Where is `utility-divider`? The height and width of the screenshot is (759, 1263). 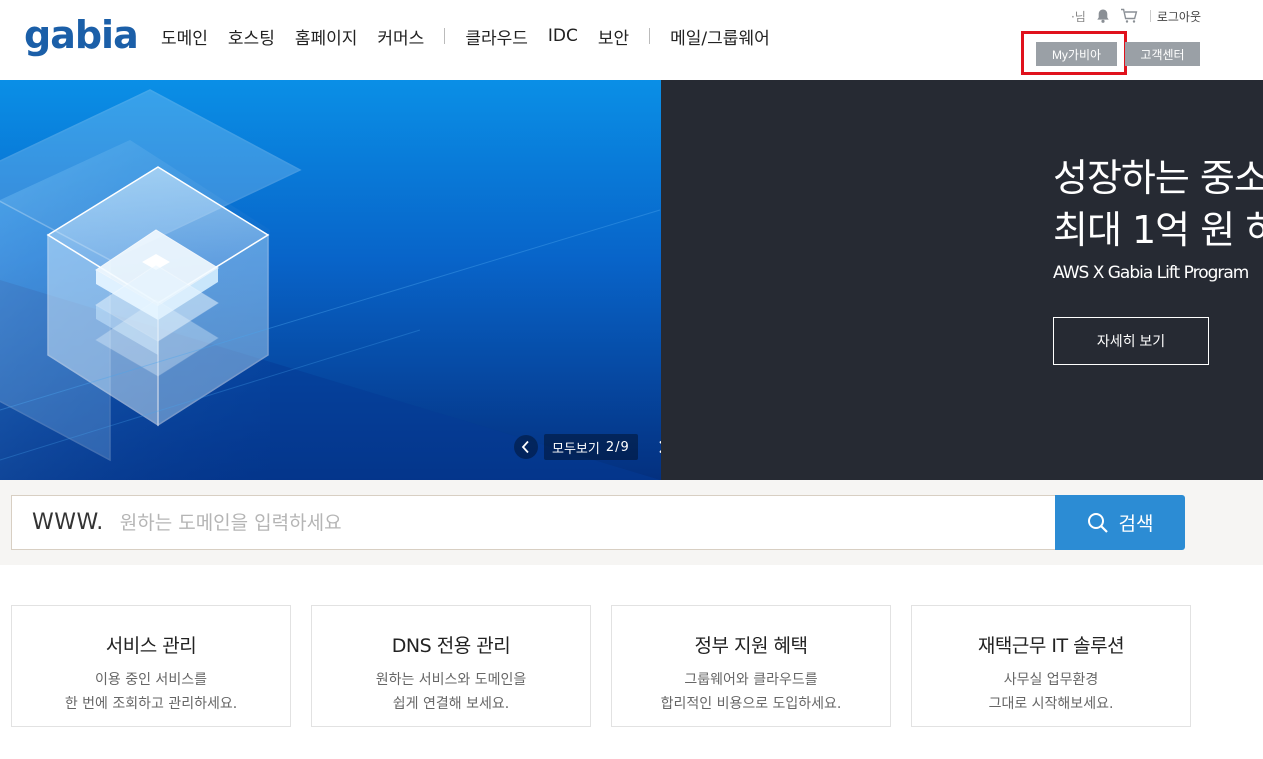
utility-divider is located at coordinates (1150, 16).